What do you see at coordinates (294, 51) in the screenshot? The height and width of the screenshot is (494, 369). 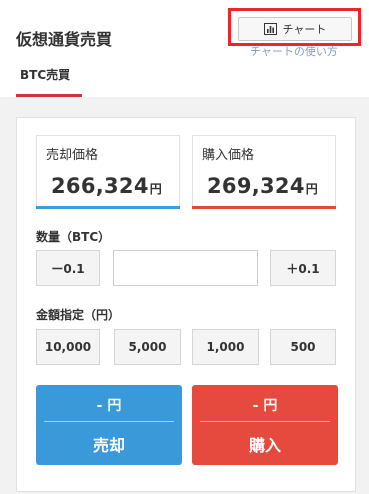 I see `chart-help-link: チャートの使い方` at bounding box center [294, 51].